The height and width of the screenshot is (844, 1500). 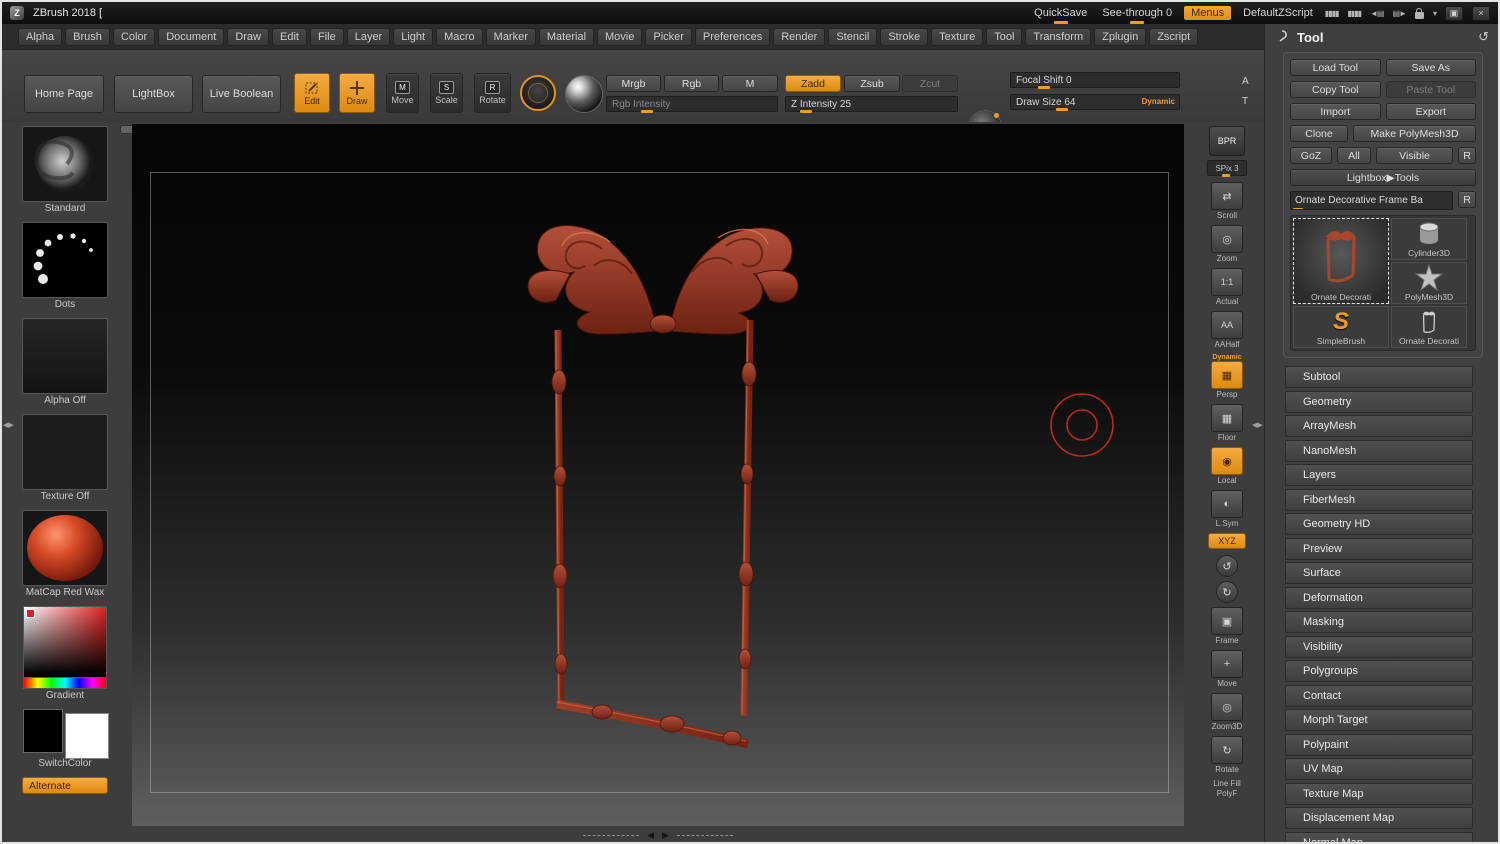 What do you see at coordinates (248, 36) in the screenshot?
I see `menu-item: Draw` at bounding box center [248, 36].